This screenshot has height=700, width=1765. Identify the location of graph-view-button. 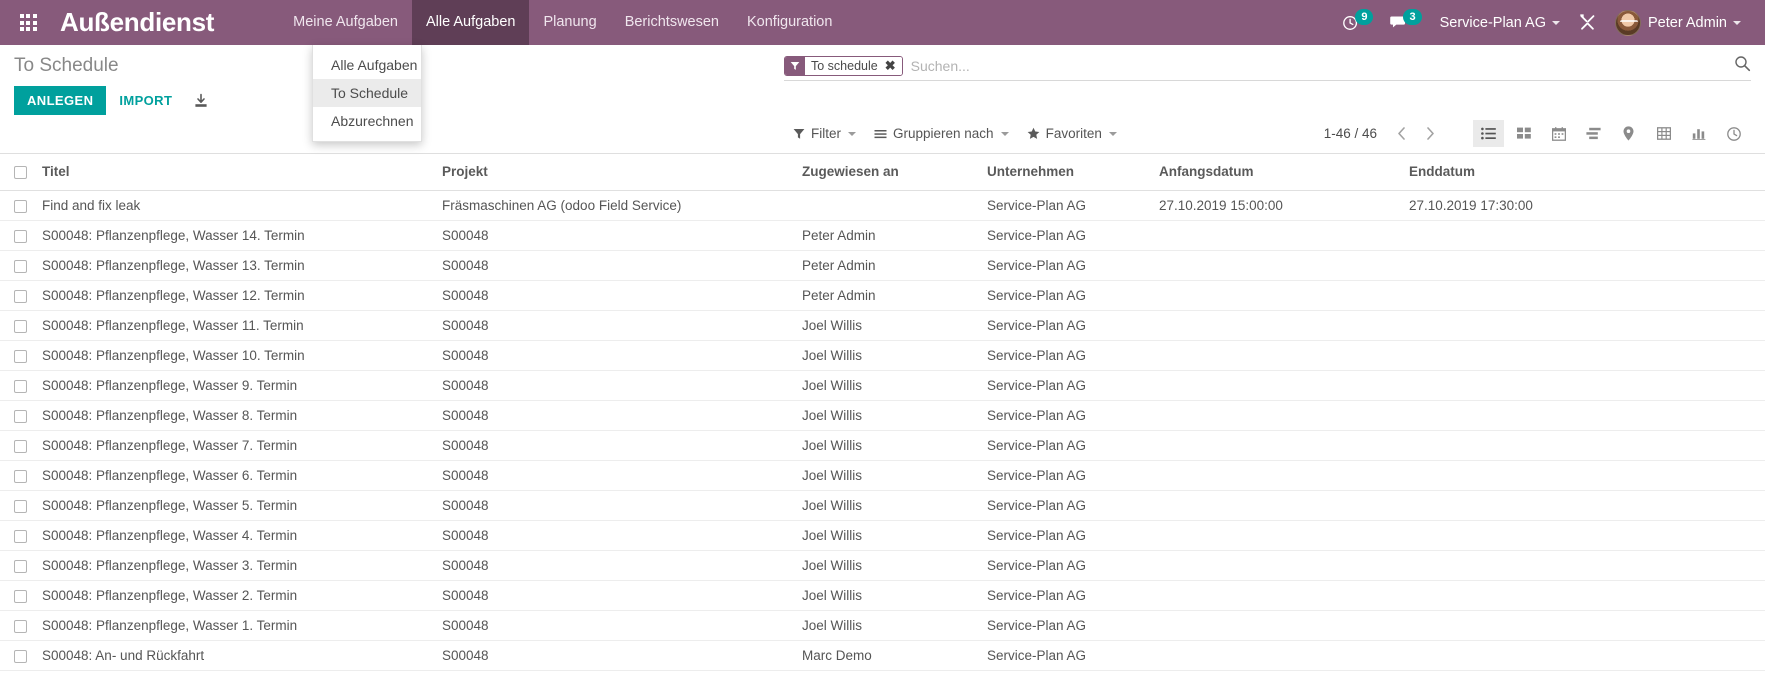
(1698, 133).